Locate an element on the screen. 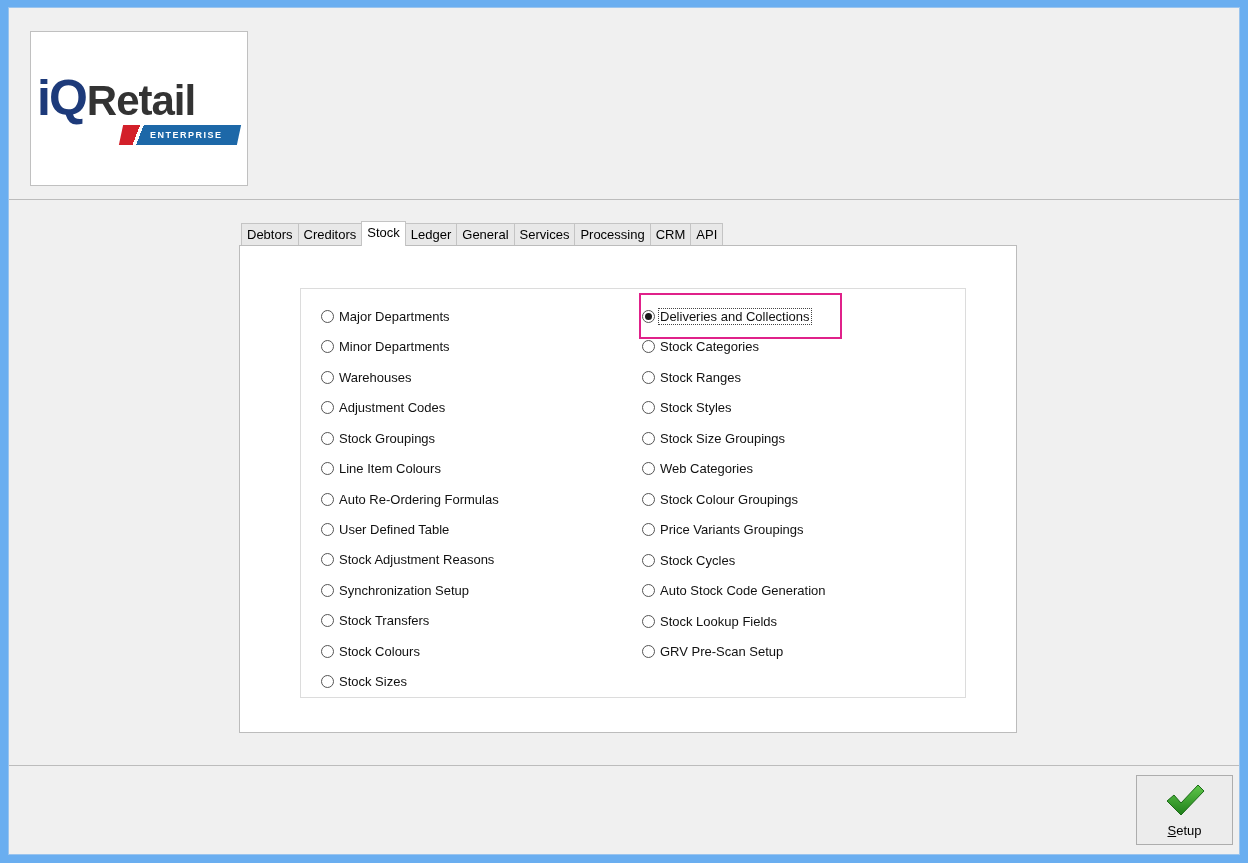 The height and width of the screenshot is (863, 1248). option-label: Web Categories is located at coordinates (706, 469).